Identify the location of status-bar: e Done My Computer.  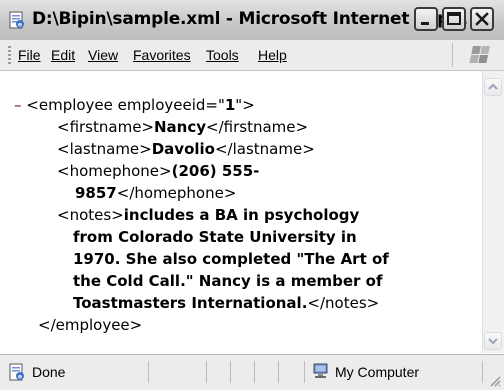
(252, 372).